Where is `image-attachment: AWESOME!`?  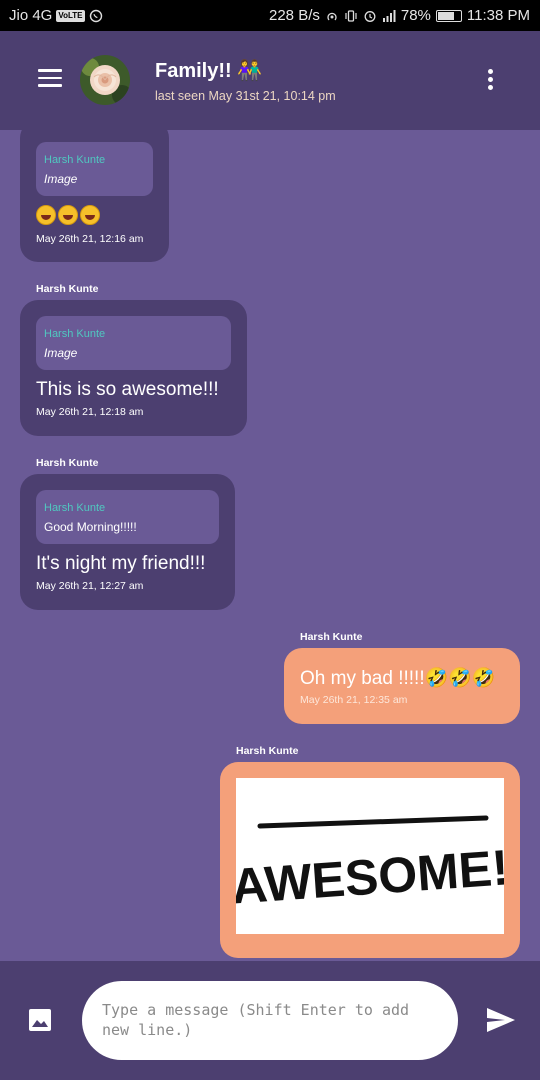 image-attachment: AWESOME! is located at coordinates (369, 856).